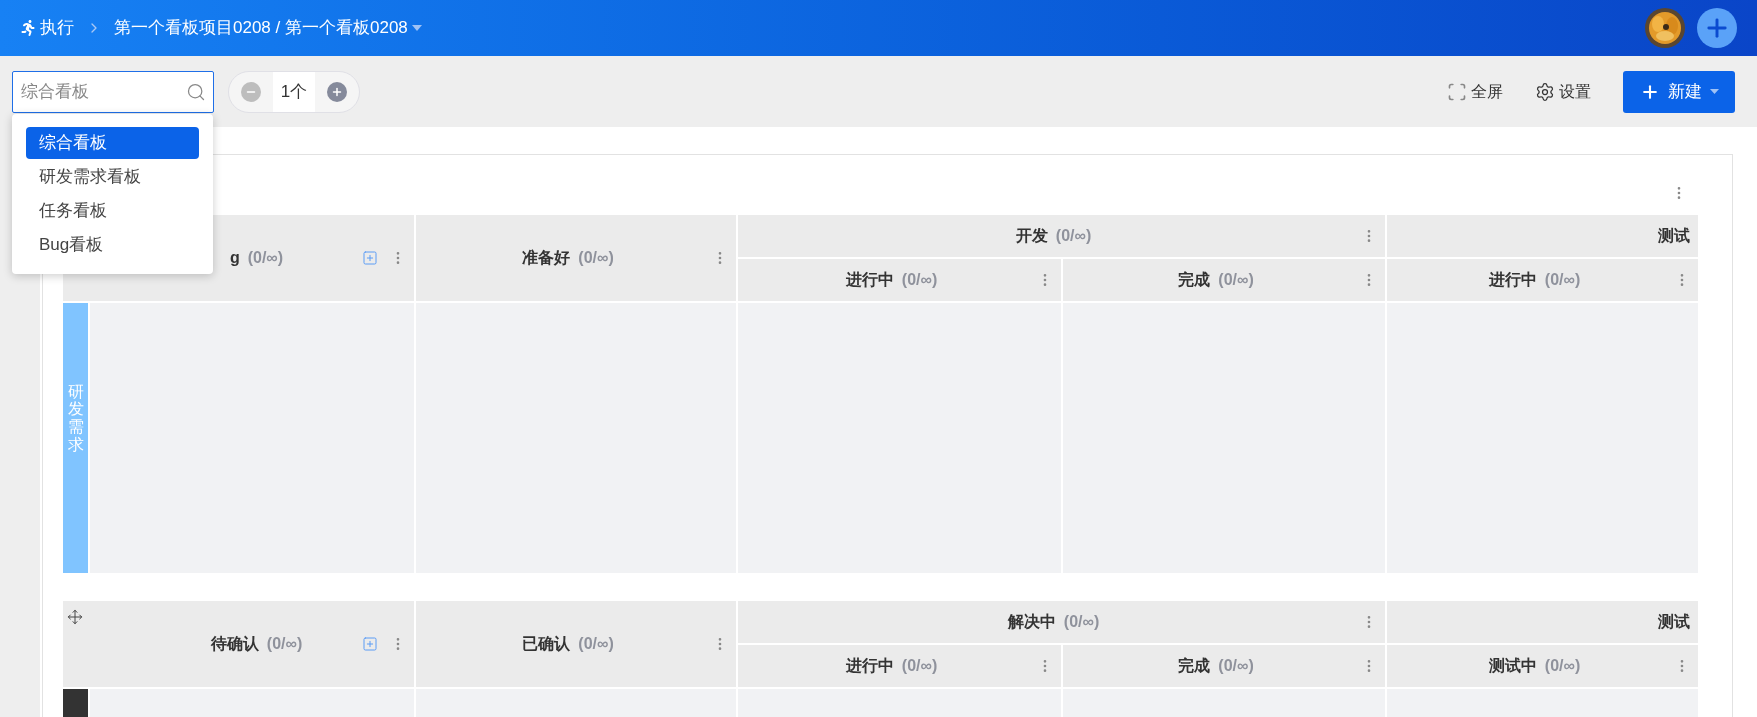 This screenshot has width=1757, height=717. What do you see at coordinates (251, 91) in the screenshot?
I see `minus-icon` at bounding box center [251, 91].